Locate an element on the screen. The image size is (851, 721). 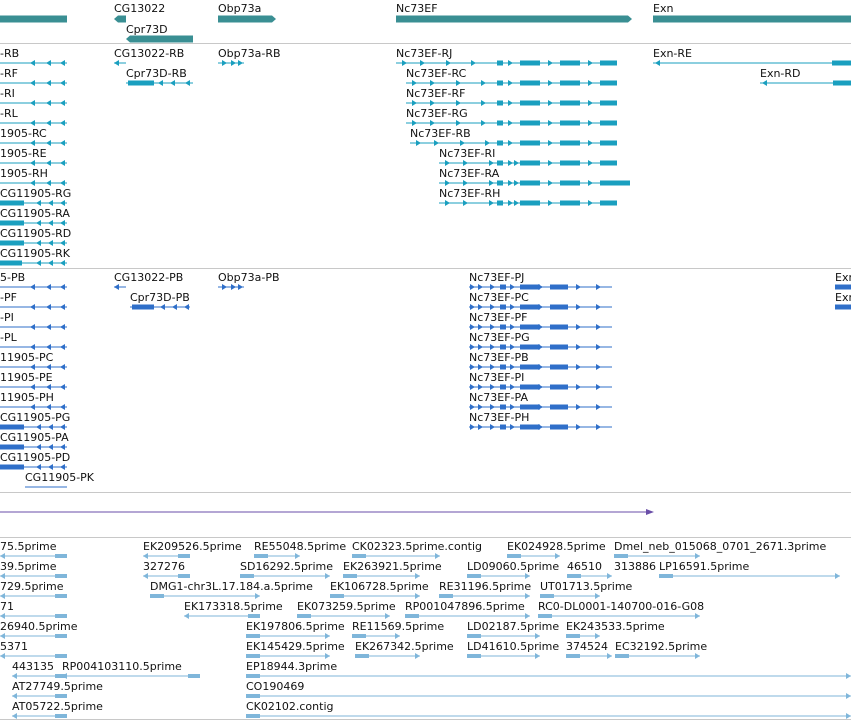
gene-label: Nc73EF is located at coordinates (417, 8).